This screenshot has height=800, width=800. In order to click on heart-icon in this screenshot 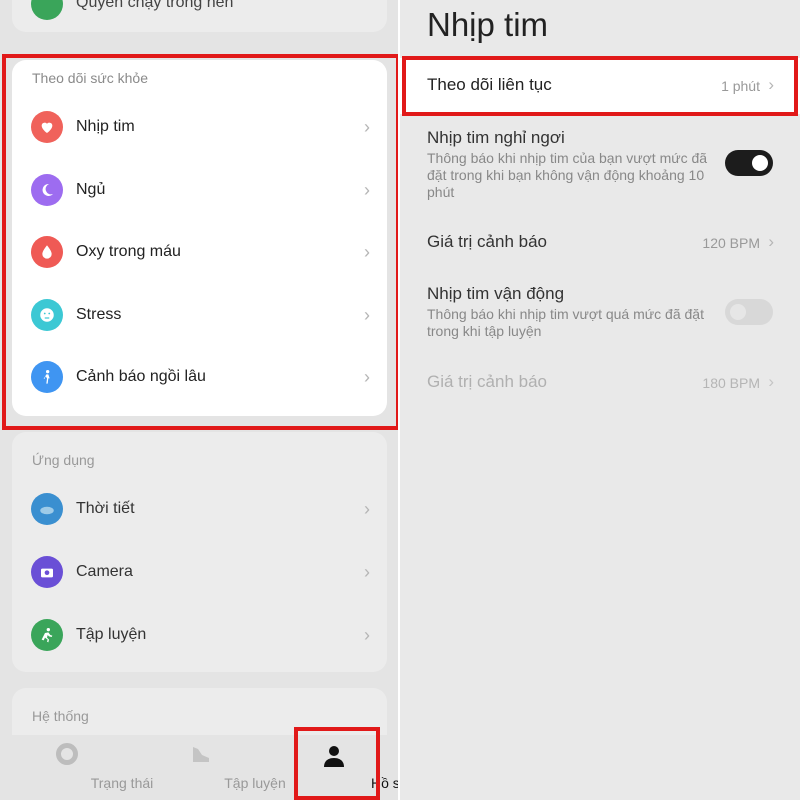, I will do `click(47, 127)`.